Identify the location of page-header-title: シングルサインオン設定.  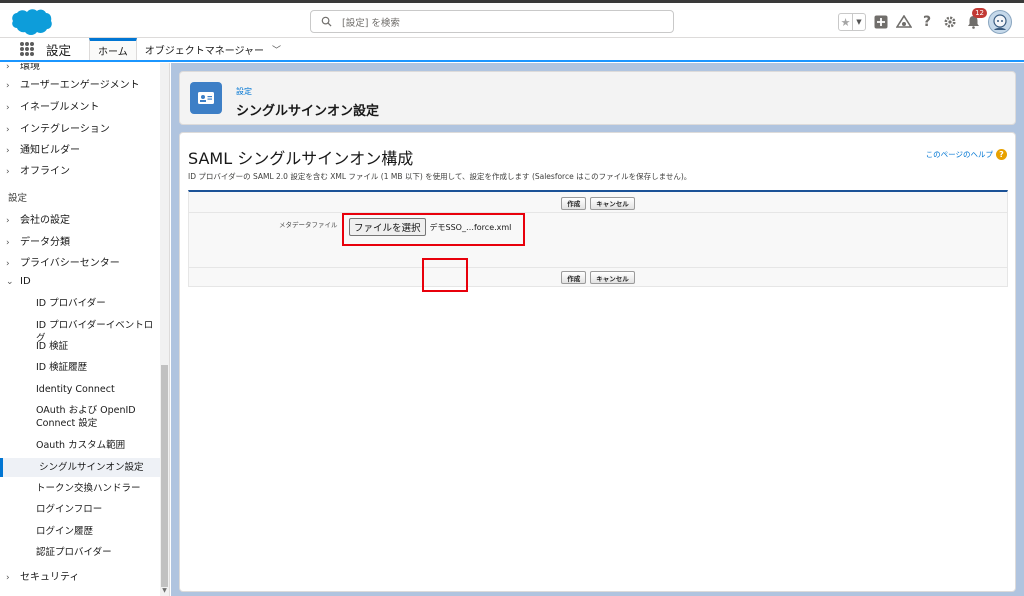
(308, 111).